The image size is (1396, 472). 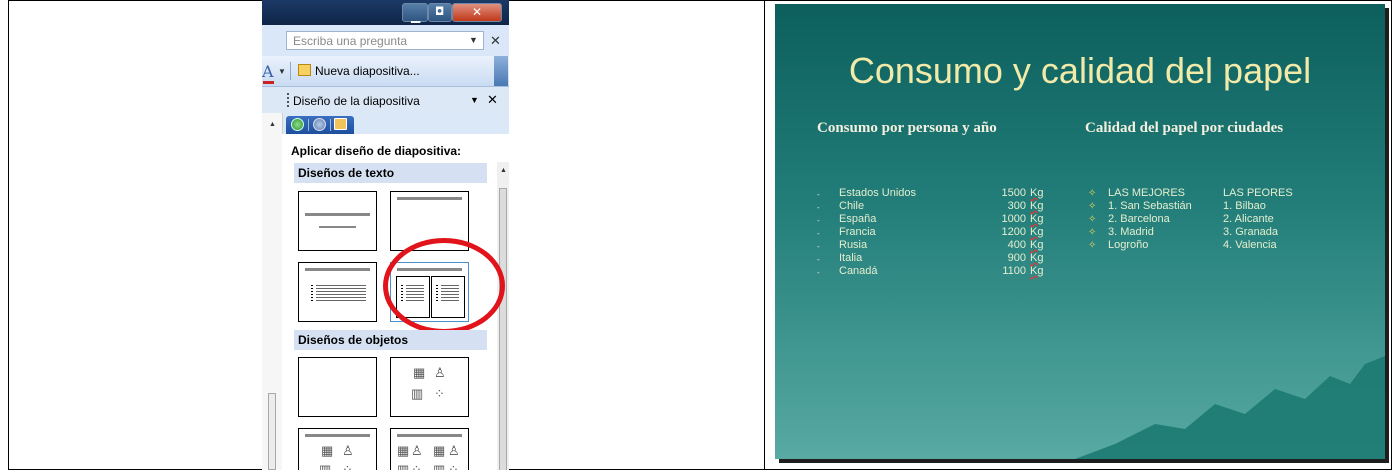 I want to click on layout-blank, so click(x=337, y=387).